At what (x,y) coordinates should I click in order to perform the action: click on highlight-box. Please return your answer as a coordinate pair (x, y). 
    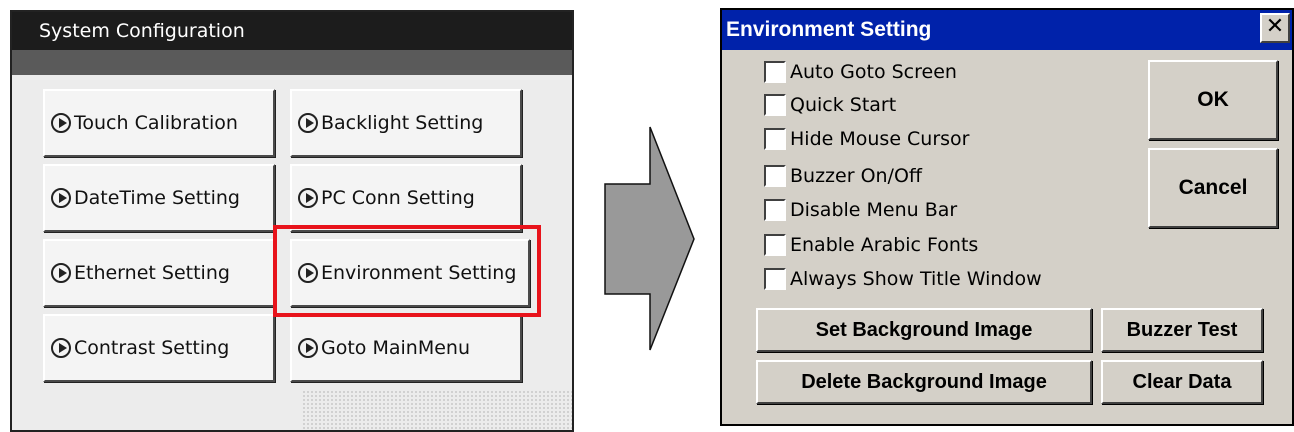
    Looking at the image, I should click on (407, 271).